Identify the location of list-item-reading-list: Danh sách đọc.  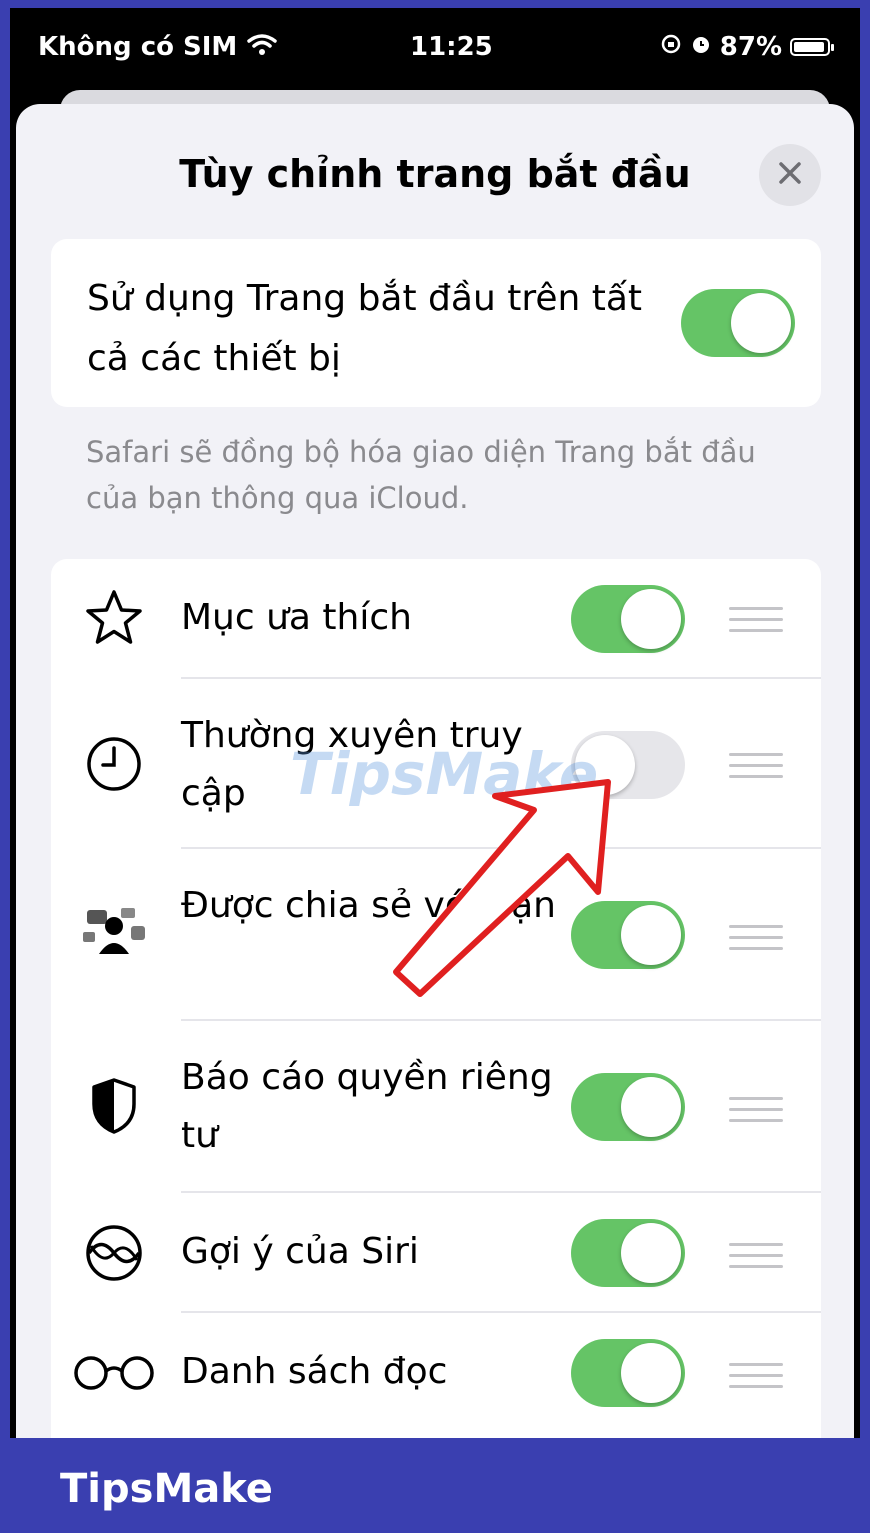
(436, 1373).